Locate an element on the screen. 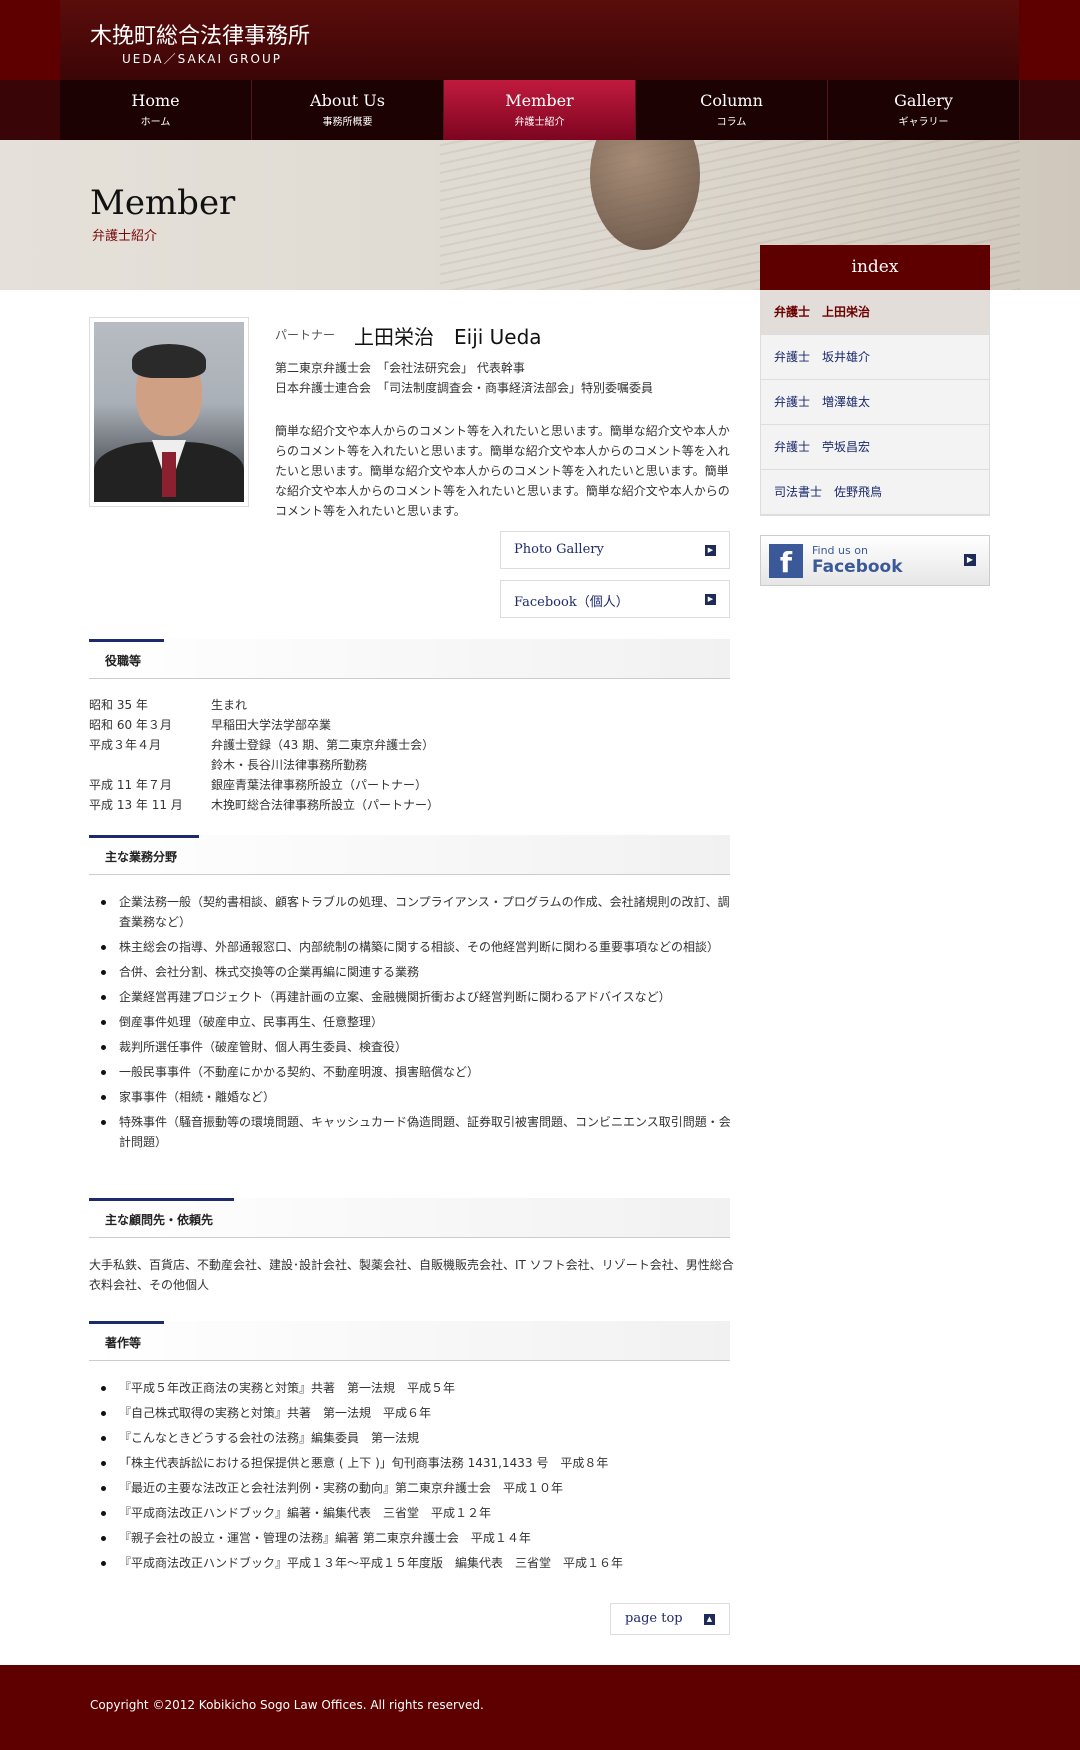 This screenshot has height=1750, width=1080. list-item: 裁判所選任事件（破産管財、個人再生委員、検査役） is located at coordinates (419, 1047).